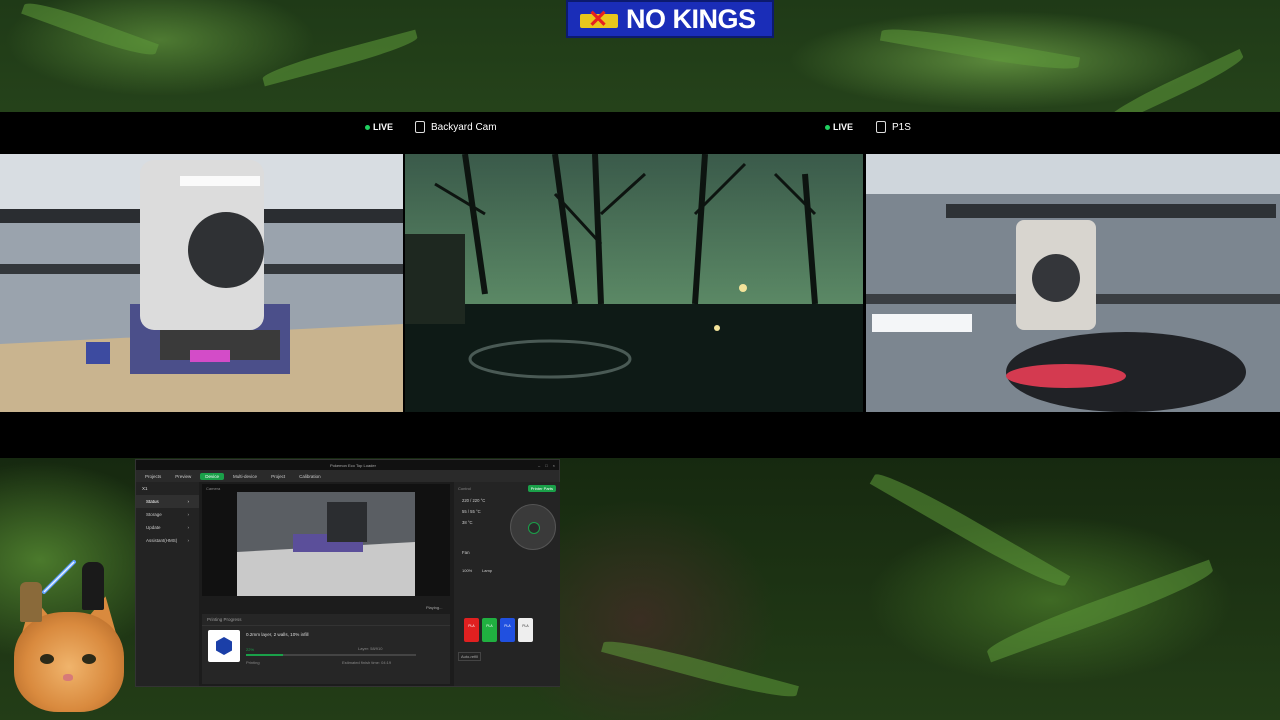 The height and width of the screenshot is (720, 1280). I want to click on lamp-control: Lamp, so click(487, 570).